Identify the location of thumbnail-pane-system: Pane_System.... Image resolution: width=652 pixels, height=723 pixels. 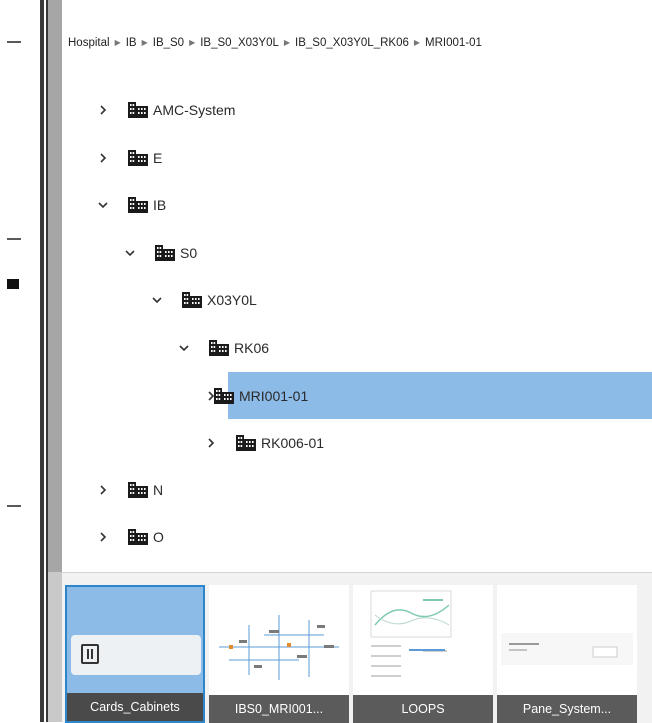
(567, 654).